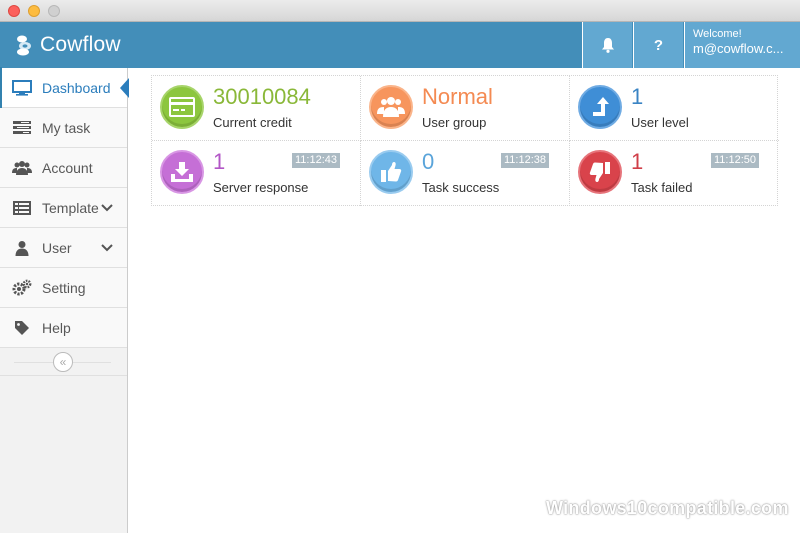  I want to click on download-icon, so click(182, 172).